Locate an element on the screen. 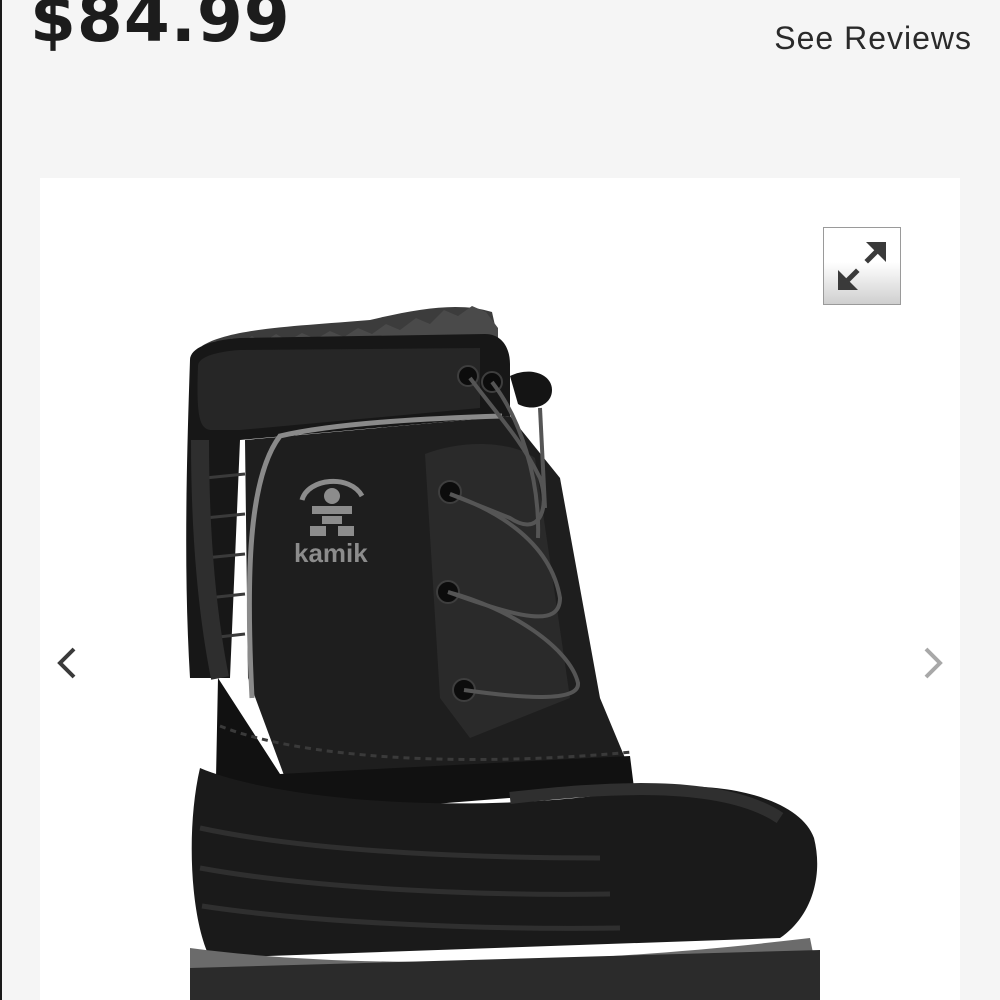 This screenshot has height=1000, width=1000. previous-image-button is located at coordinates (68, 663).